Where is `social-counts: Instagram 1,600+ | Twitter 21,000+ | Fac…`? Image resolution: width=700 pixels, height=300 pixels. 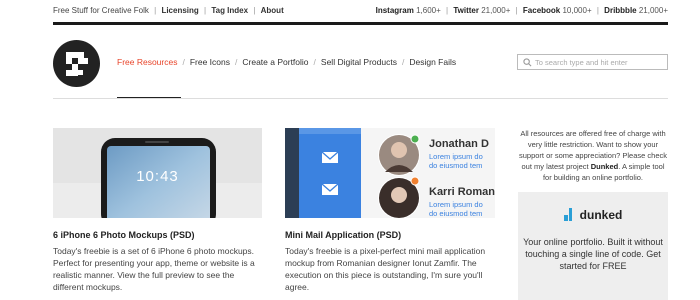 social-counts: Instagram 1,600+ | Twitter 21,000+ | Fac… is located at coordinates (522, 10).